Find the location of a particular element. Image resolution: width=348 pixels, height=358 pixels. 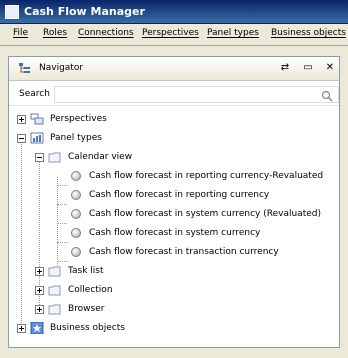

tree-item-perspectives: Perspectives is located at coordinates (62, 119).